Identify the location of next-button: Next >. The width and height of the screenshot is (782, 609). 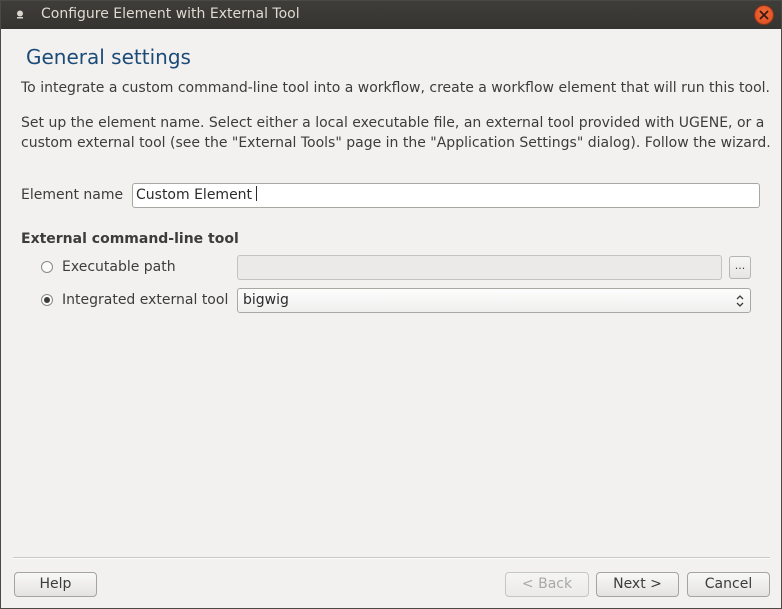
(637, 584).